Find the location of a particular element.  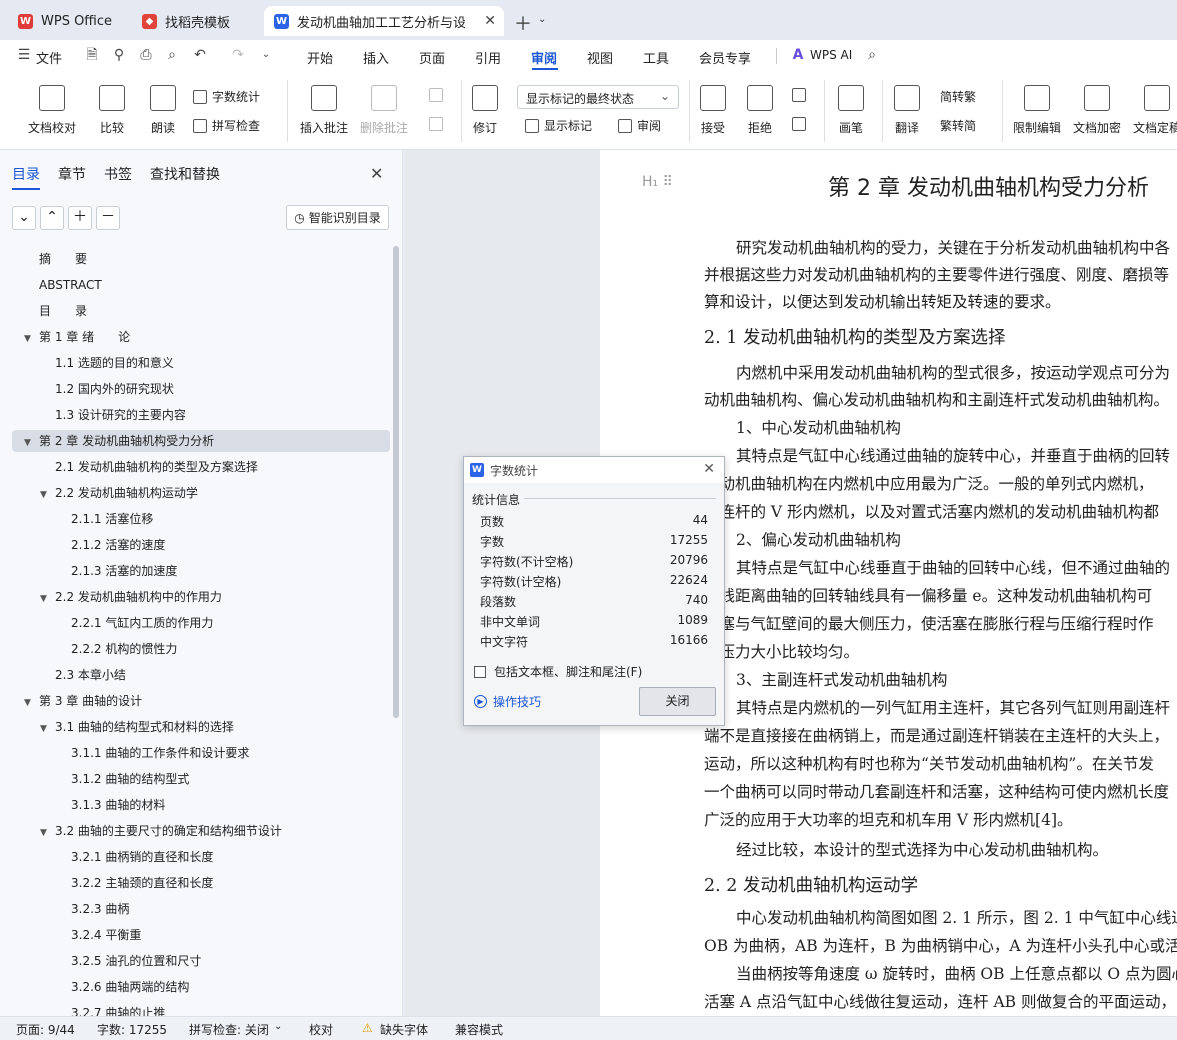

menu-wps-ai: WPS AI is located at coordinates (831, 55).